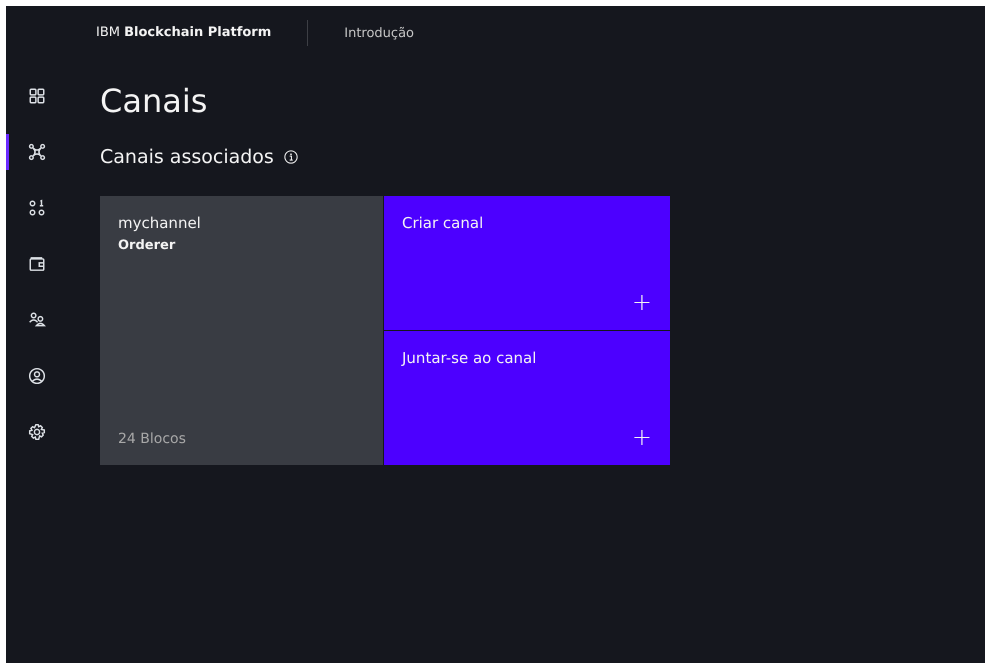 This screenshot has height=663, width=985. I want to click on channel-role: Orderer, so click(147, 245).